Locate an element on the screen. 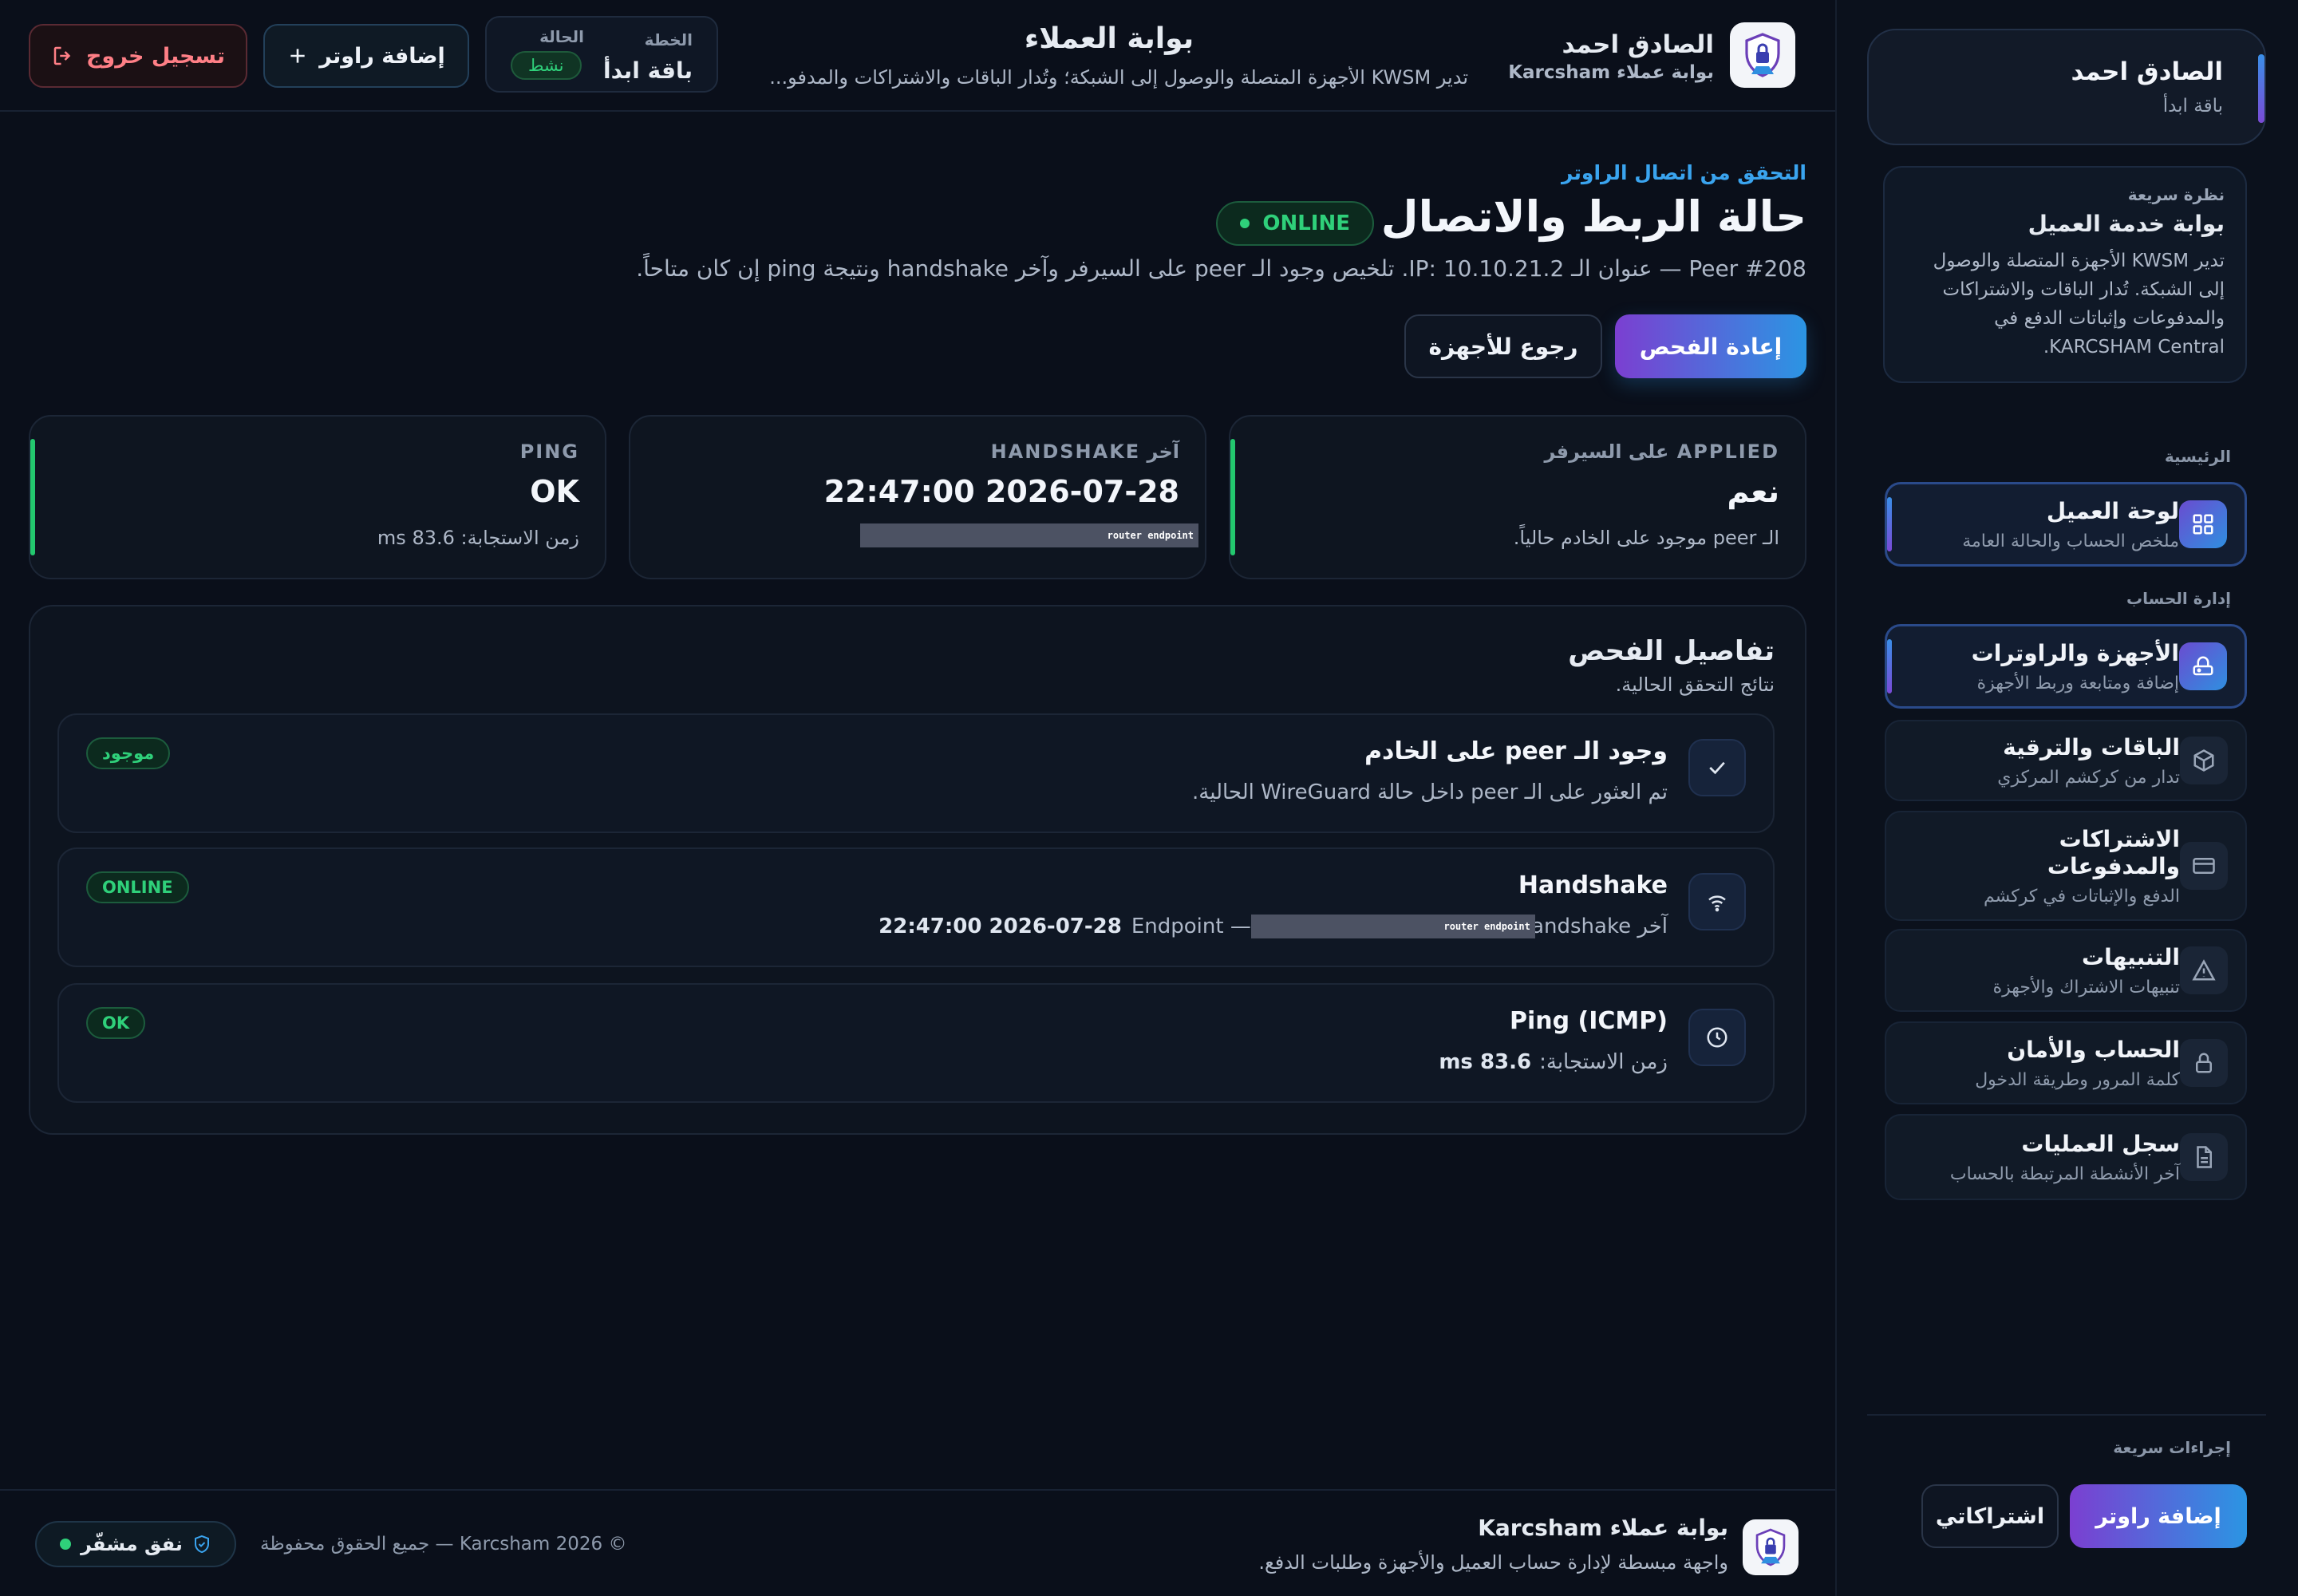 The height and width of the screenshot is (1596, 2298). handshake-time: 2026-07-28 22:47:00 is located at coordinates (1000, 926).